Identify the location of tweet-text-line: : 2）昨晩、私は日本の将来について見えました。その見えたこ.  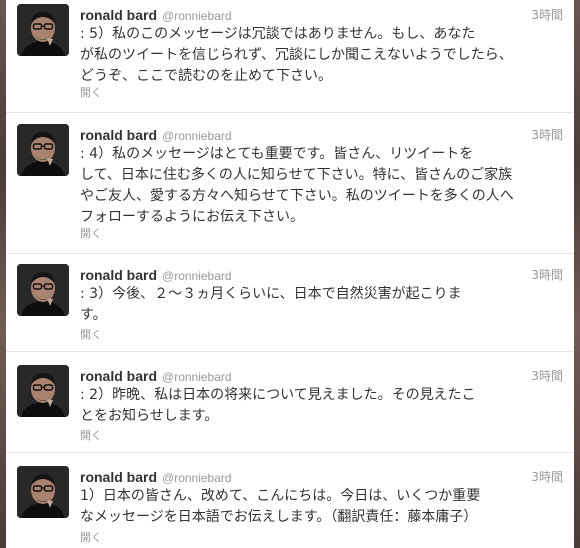
(278, 395).